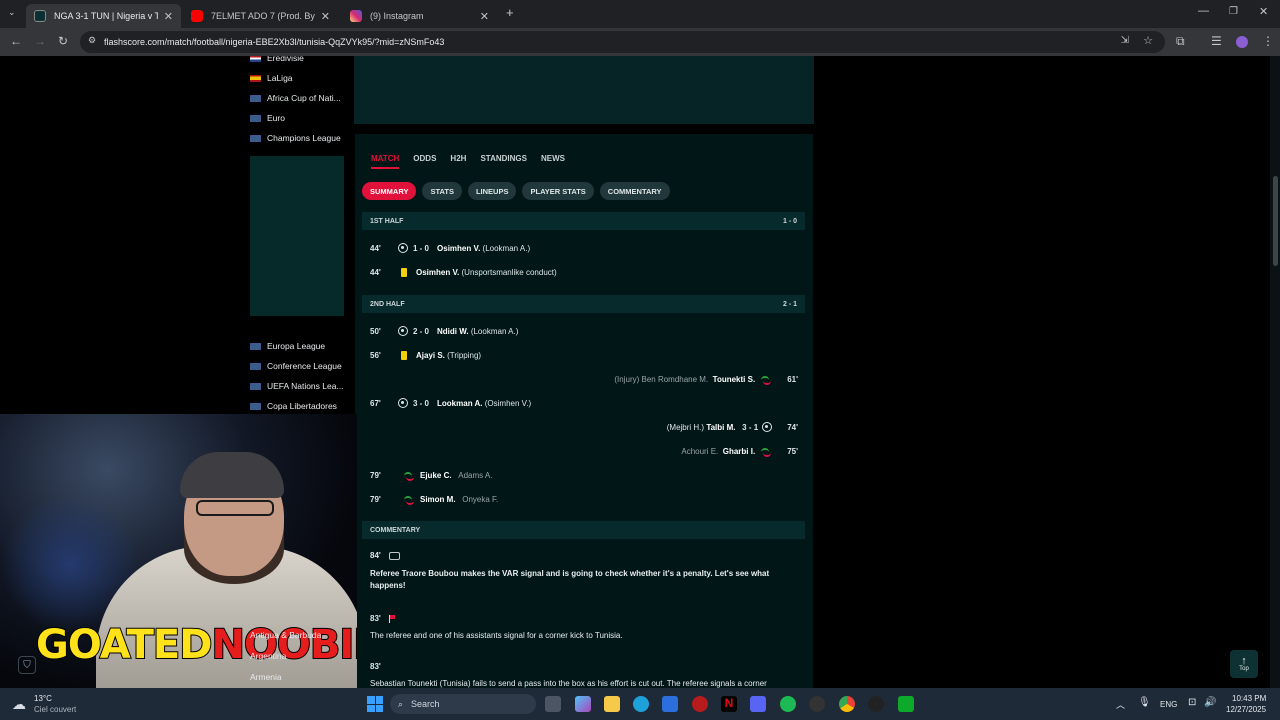  Describe the element at coordinates (442, 191) in the screenshot. I see `tab-stats: STATS` at that location.